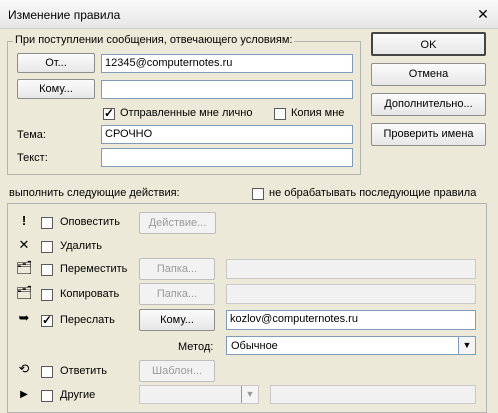 The height and width of the screenshot is (413, 498). I want to click on notify-checkbox, so click(47, 223).